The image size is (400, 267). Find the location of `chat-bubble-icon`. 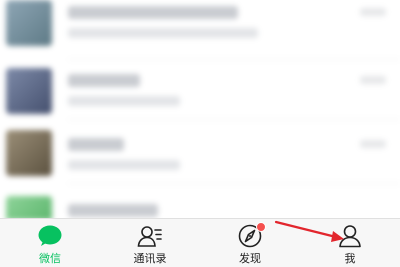

chat-bubble-icon is located at coordinates (50, 236).